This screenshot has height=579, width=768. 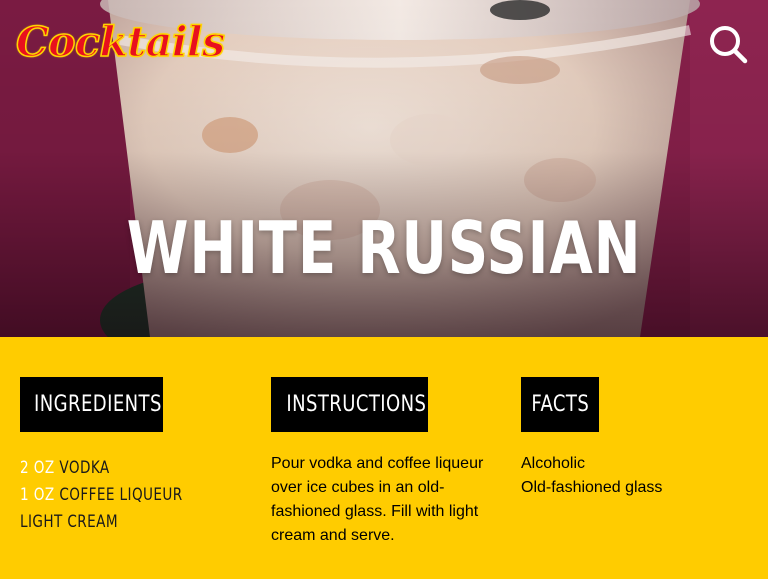 What do you see at coordinates (37, 495) in the screenshot?
I see `ingredient-amount: 1 OZ` at bounding box center [37, 495].